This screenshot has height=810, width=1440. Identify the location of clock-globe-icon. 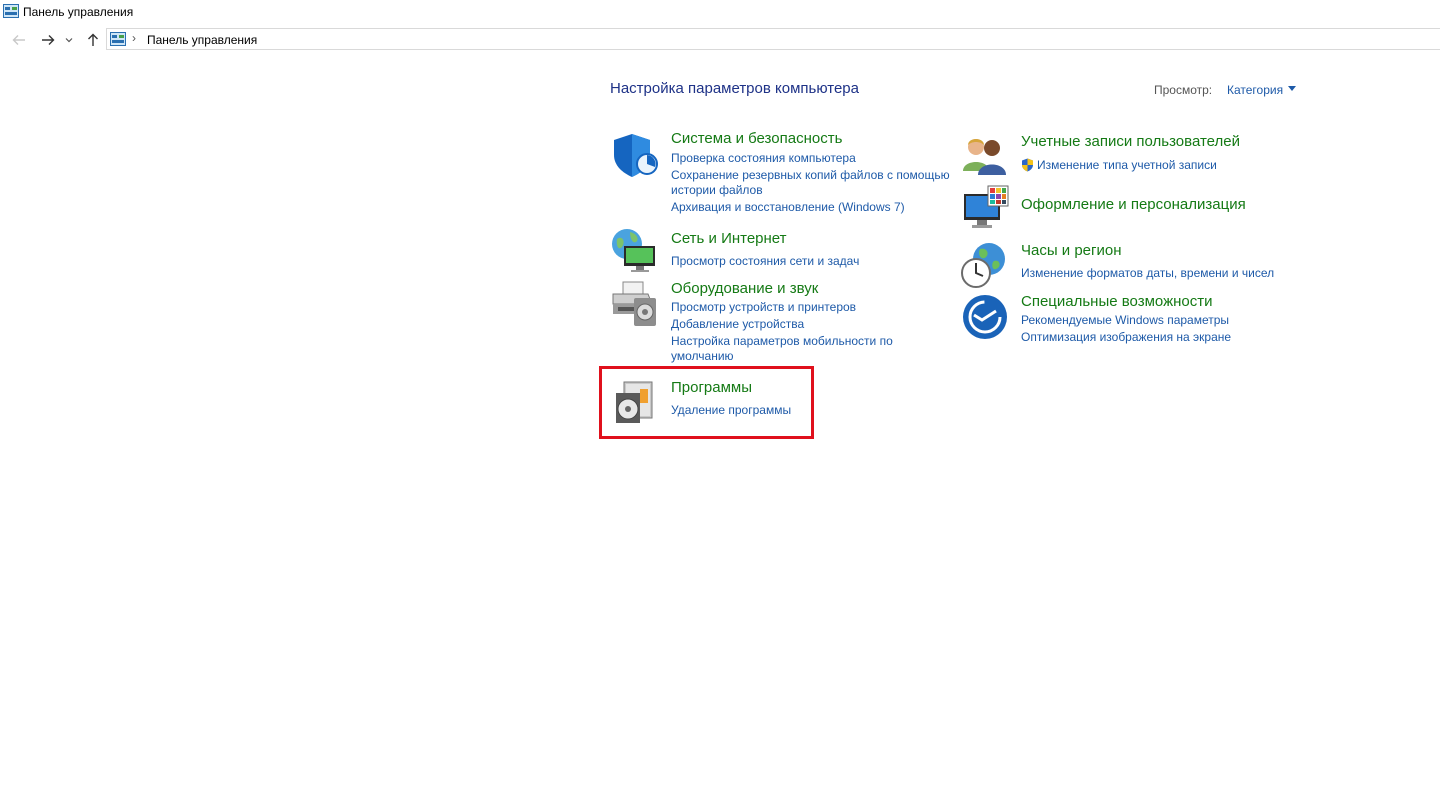
(983, 265).